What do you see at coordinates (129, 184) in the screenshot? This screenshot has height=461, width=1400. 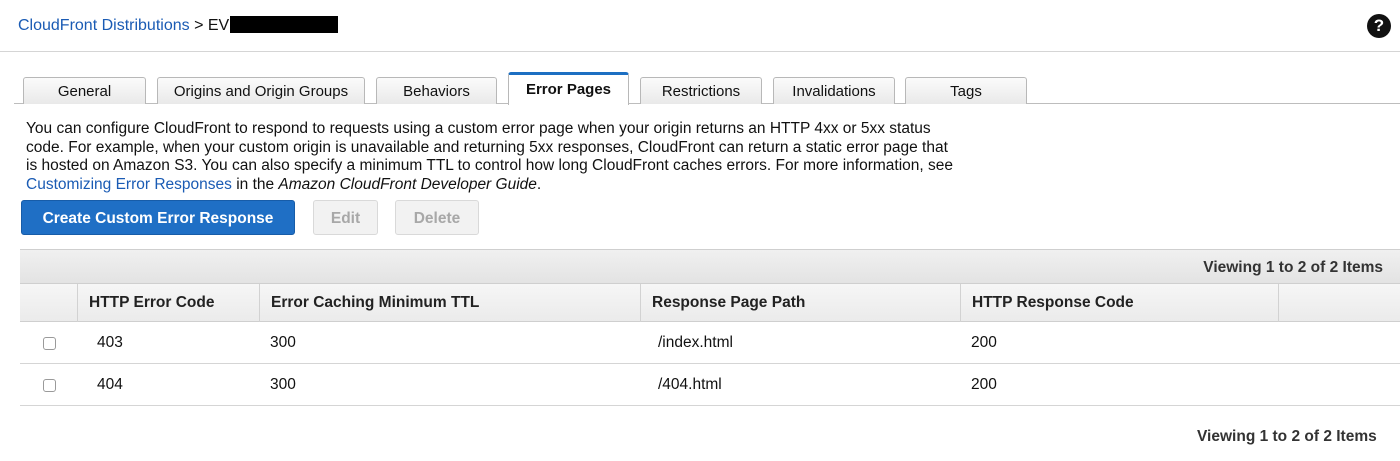 I see `customizing-error-responses-link: Customizing Error Responses` at bounding box center [129, 184].